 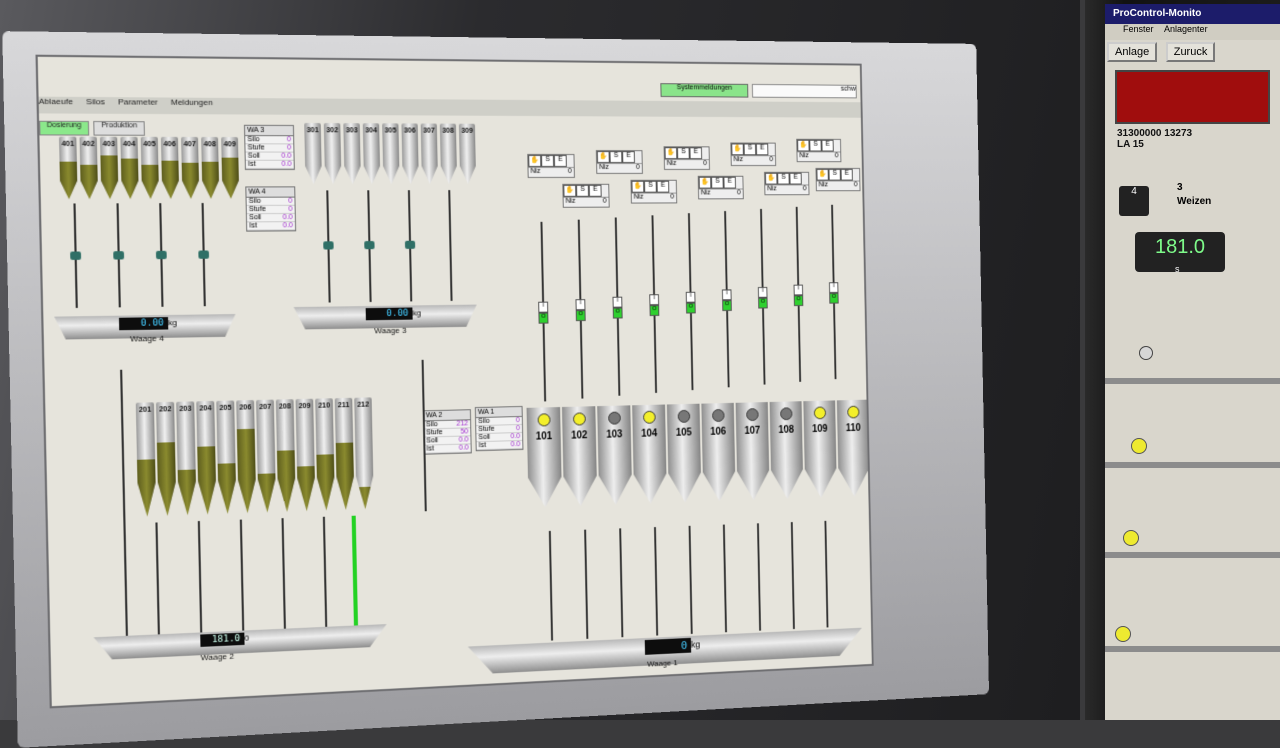 What do you see at coordinates (64, 128) in the screenshot?
I see `tab-dosierung: Dosierung` at bounding box center [64, 128].